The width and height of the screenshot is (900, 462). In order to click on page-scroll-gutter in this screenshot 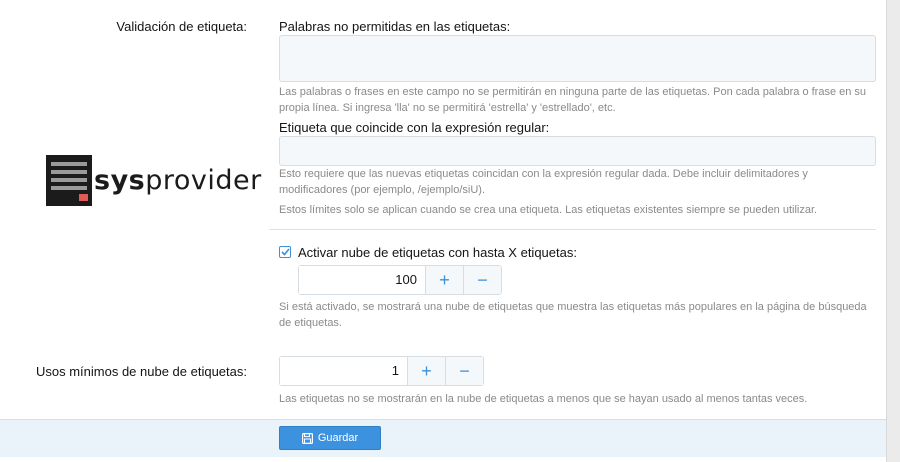, I will do `click(893, 231)`.